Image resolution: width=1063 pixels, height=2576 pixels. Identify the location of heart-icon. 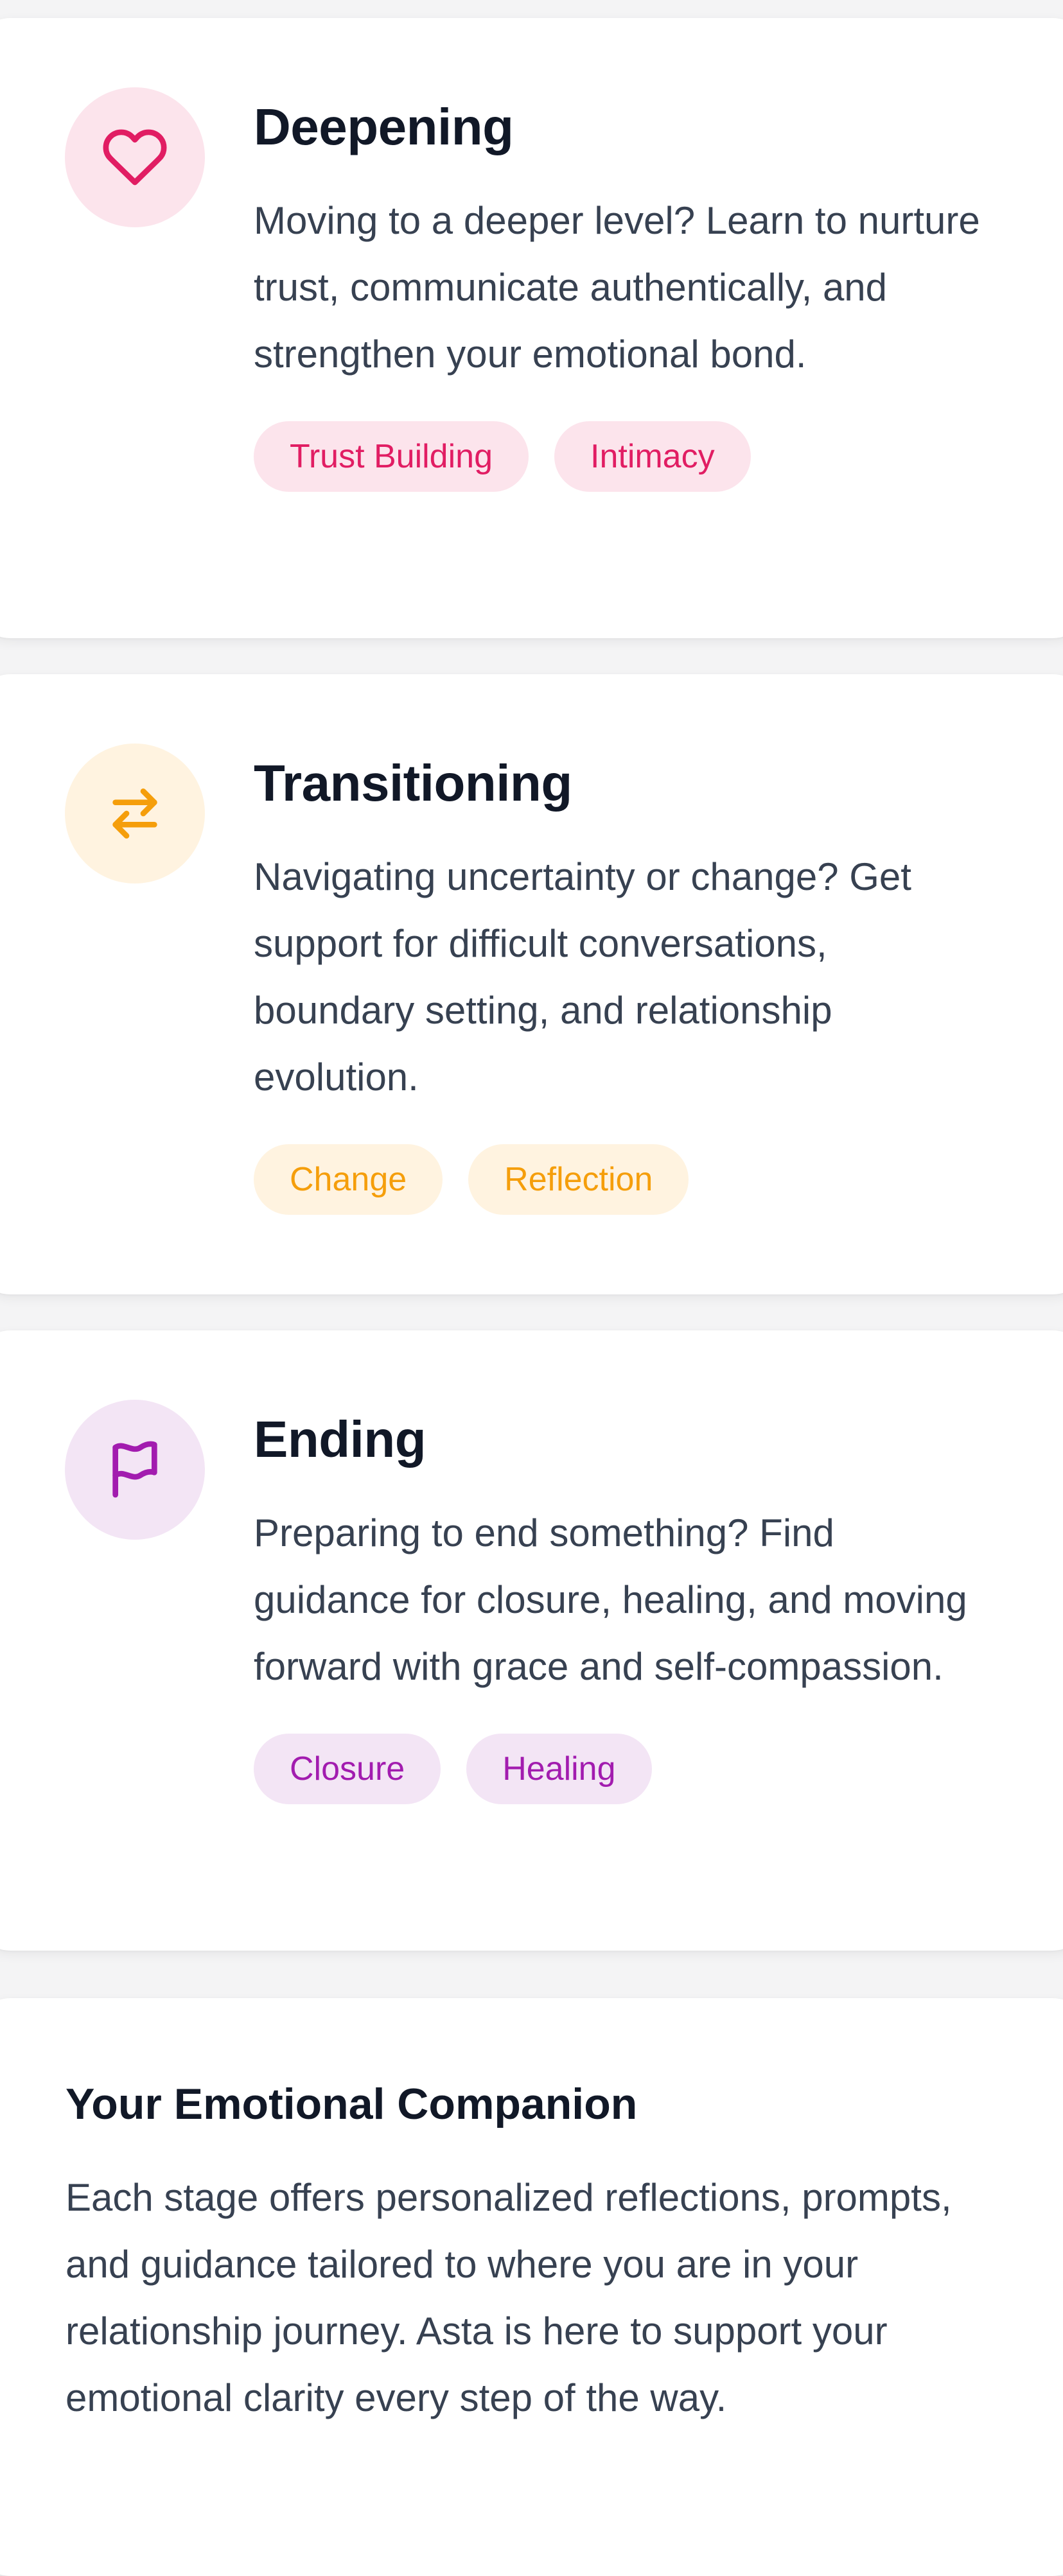
(135, 157).